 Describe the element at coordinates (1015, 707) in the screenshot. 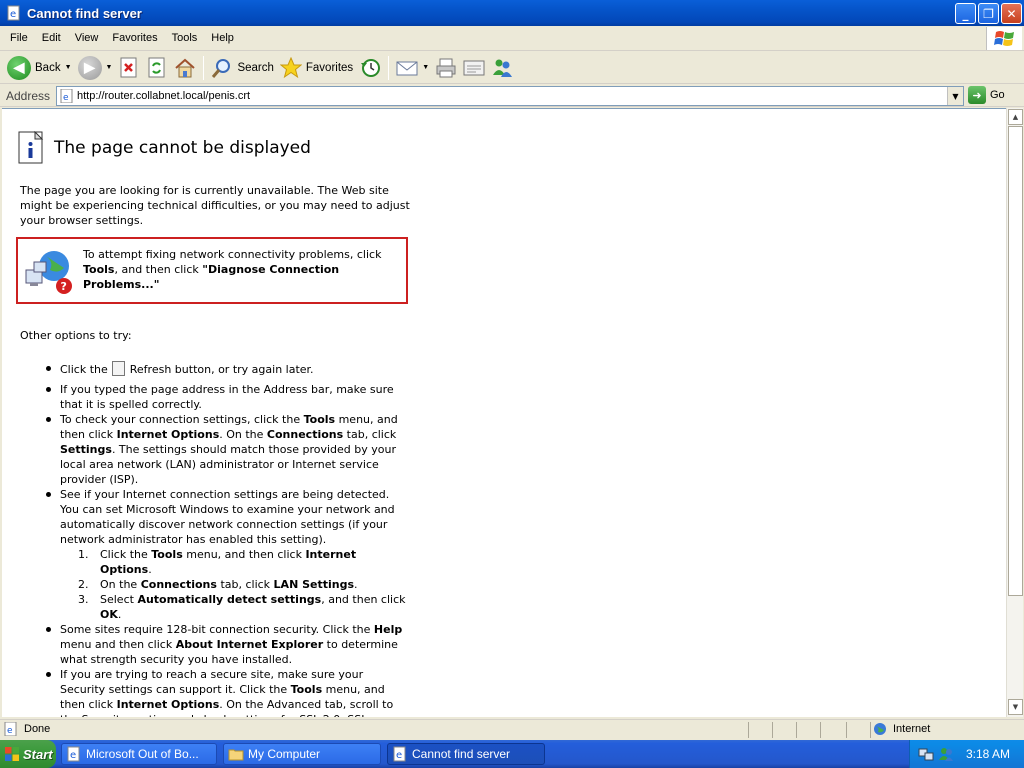

I see `scroll-down-button: ▼` at that location.